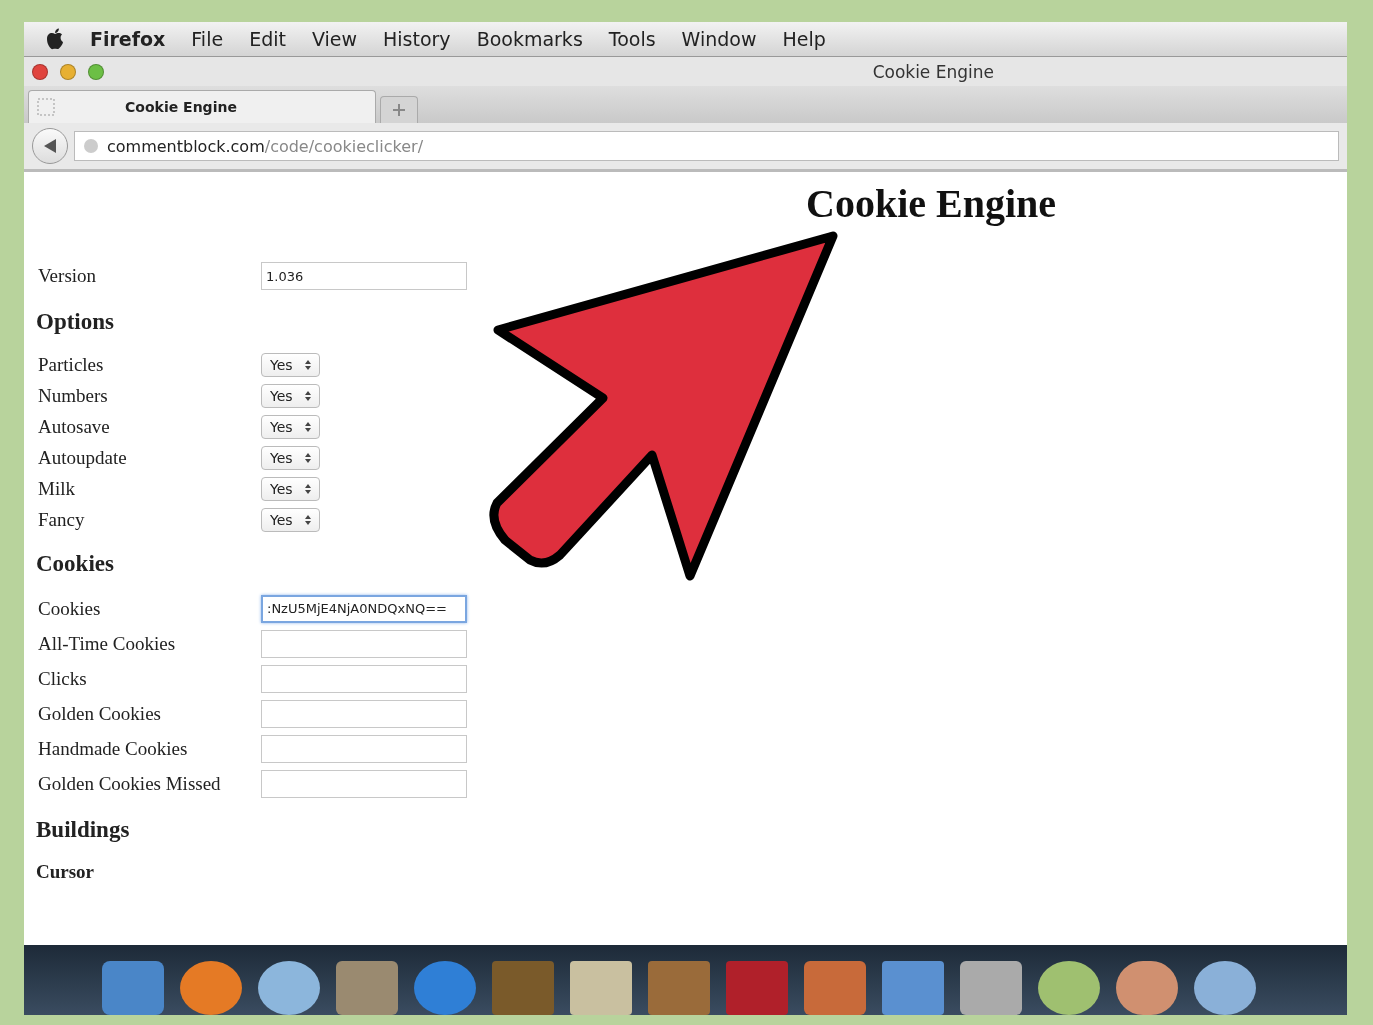 The height and width of the screenshot is (1025, 1373). Describe the element at coordinates (75, 564) in the screenshot. I see `section-heading: Cookies` at that location.